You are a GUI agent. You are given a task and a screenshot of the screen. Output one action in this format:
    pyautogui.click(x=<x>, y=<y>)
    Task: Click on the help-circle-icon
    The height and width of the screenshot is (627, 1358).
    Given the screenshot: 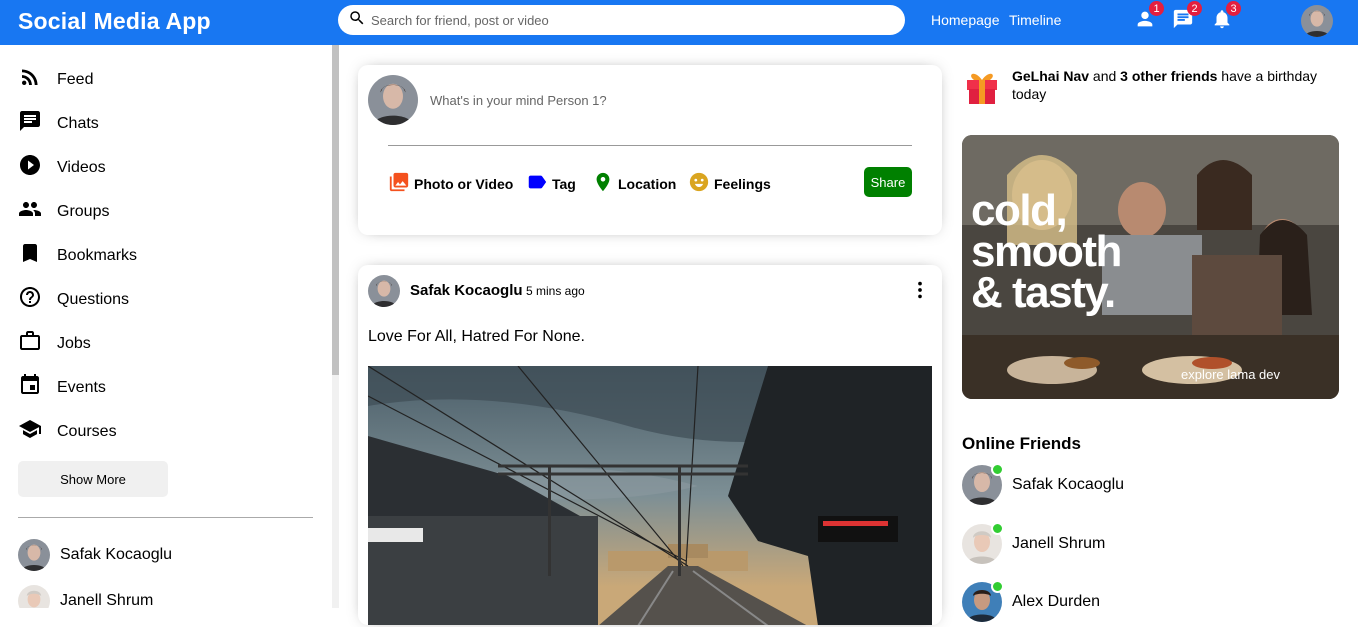 What is the action you would take?
    pyautogui.click(x=30, y=299)
    